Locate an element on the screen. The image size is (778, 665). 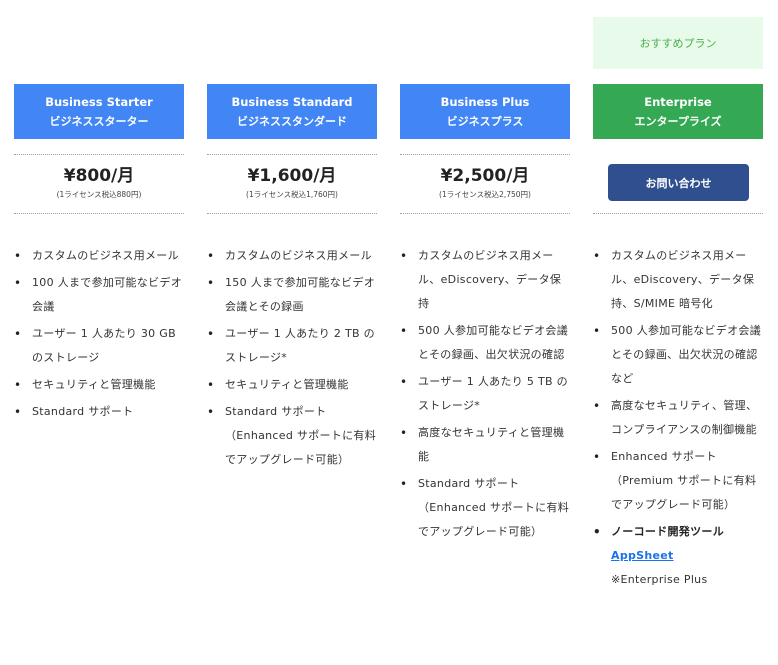
feature-item: • 500 人参加可能なビデオ会議とその録画、出欠状況の確認など is located at coordinates (678, 355).